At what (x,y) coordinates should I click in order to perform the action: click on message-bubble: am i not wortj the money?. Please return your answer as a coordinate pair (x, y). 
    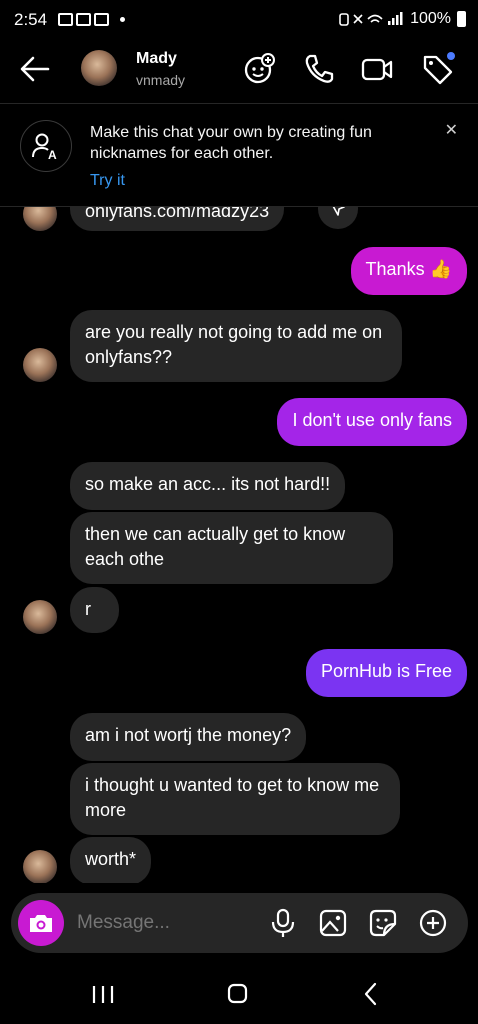
    Looking at the image, I should click on (188, 737).